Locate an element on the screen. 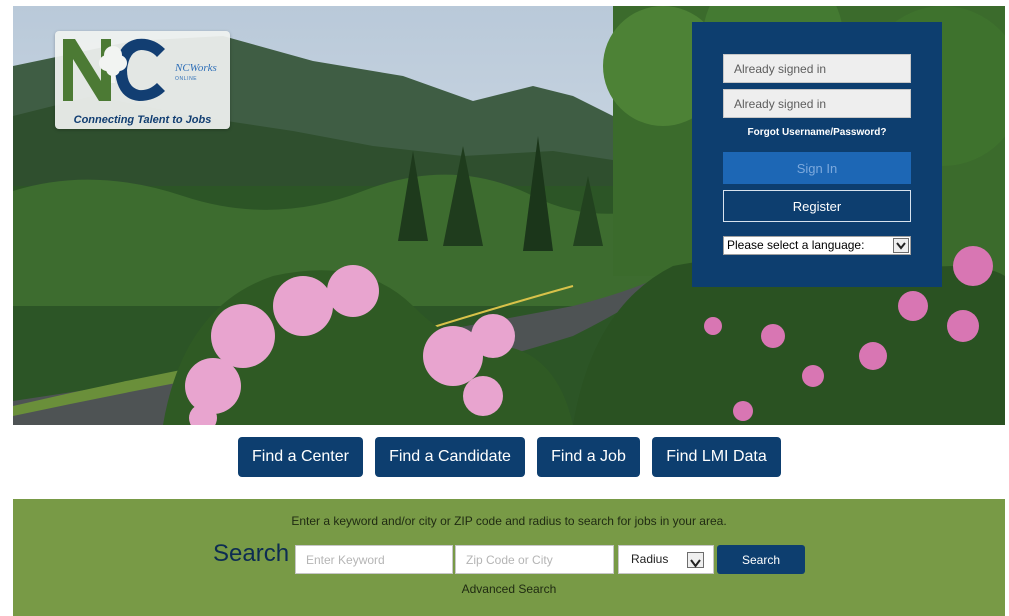  language-select: Please select a language: is located at coordinates (817, 245).